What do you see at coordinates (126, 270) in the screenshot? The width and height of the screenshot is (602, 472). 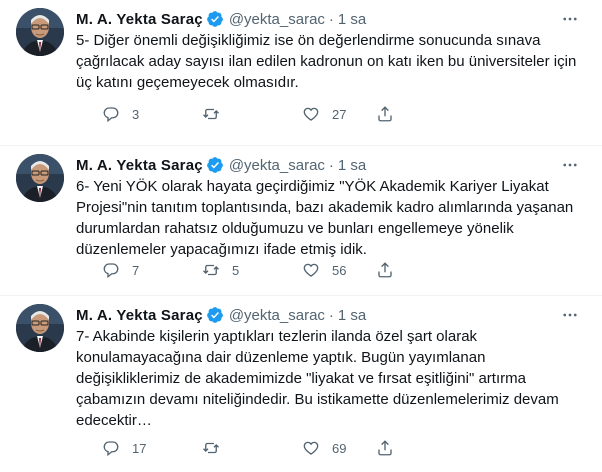 I see `reply-button: 7` at bounding box center [126, 270].